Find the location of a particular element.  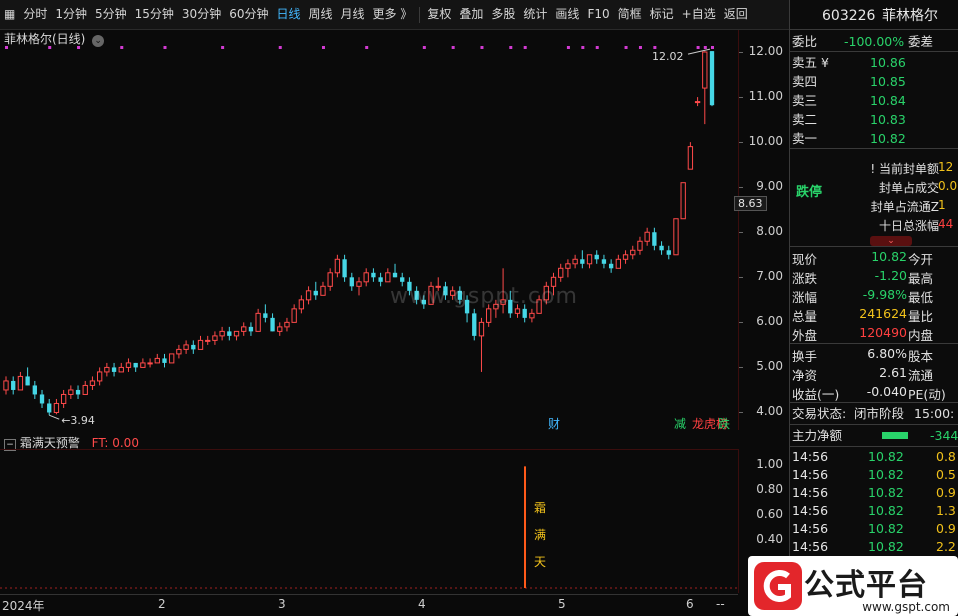

tab-15min: 15分钟 is located at coordinates (154, 14).